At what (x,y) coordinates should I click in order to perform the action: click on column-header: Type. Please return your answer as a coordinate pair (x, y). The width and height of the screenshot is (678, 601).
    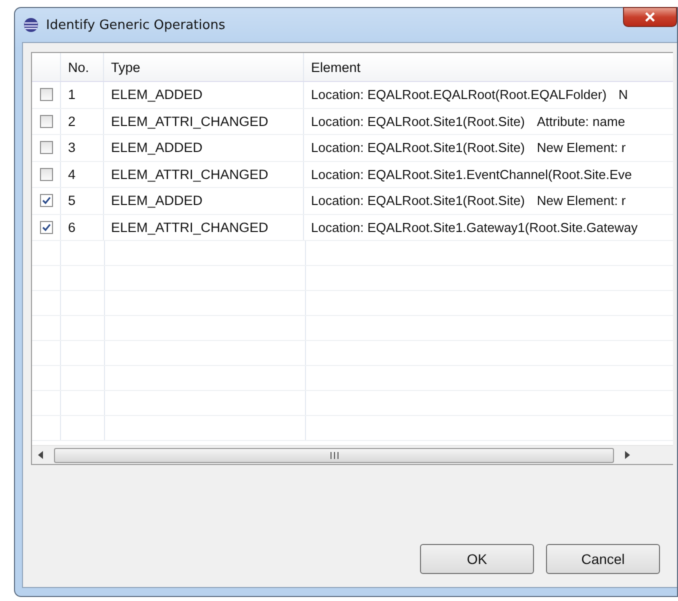
    Looking at the image, I should click on (204, 67).